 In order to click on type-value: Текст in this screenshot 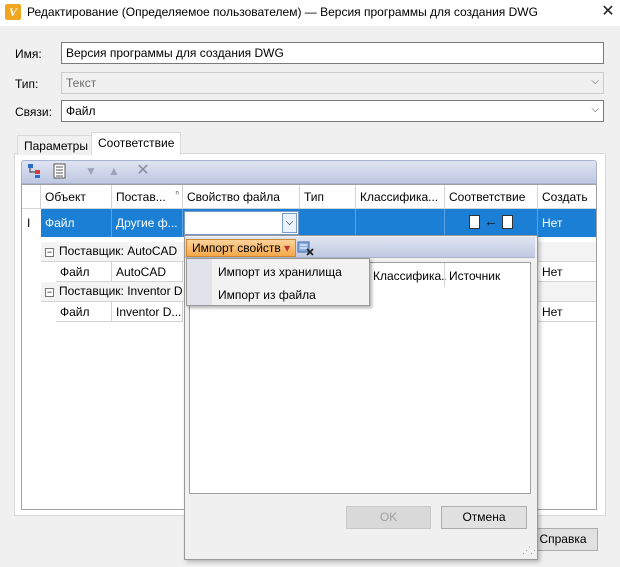, I will do `click(81, 83)`.